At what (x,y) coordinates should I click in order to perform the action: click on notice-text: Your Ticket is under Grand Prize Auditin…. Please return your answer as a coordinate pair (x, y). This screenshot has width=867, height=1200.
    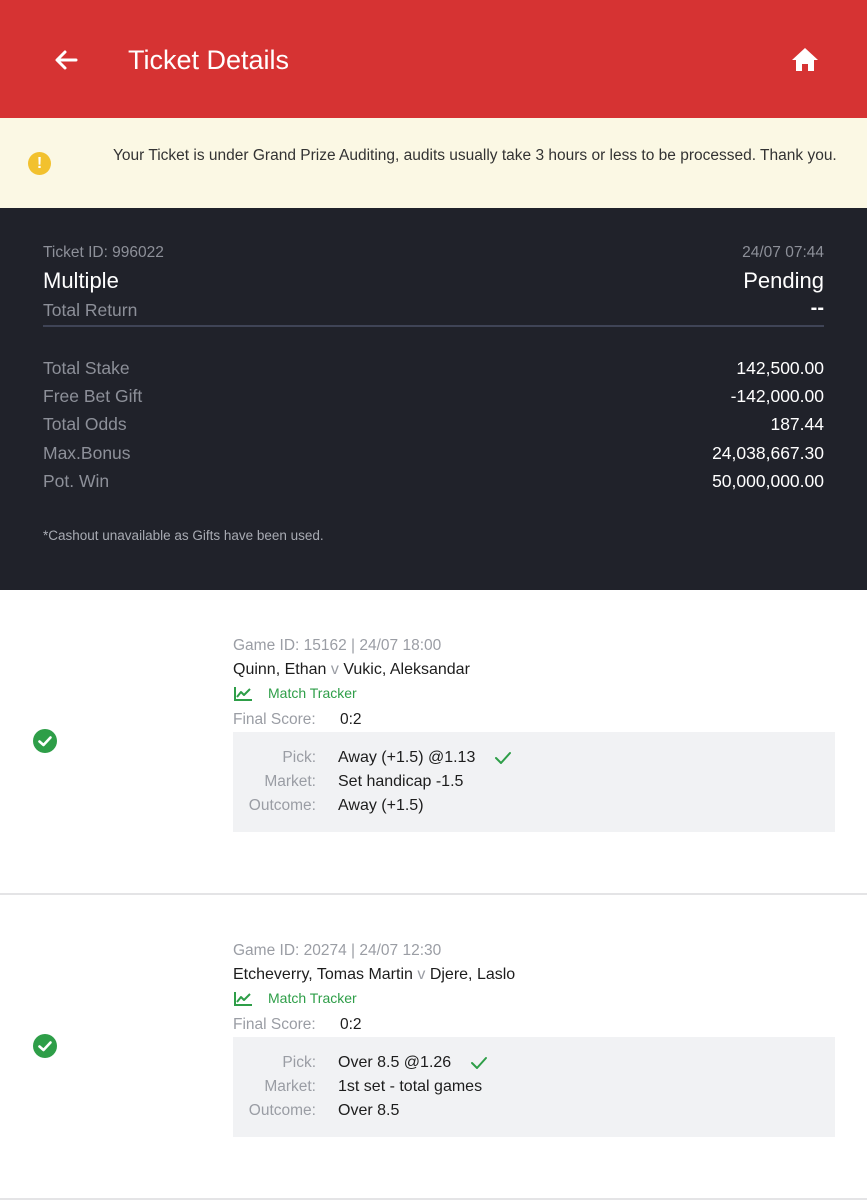
    Looking at the image, I should click on (475, 155).